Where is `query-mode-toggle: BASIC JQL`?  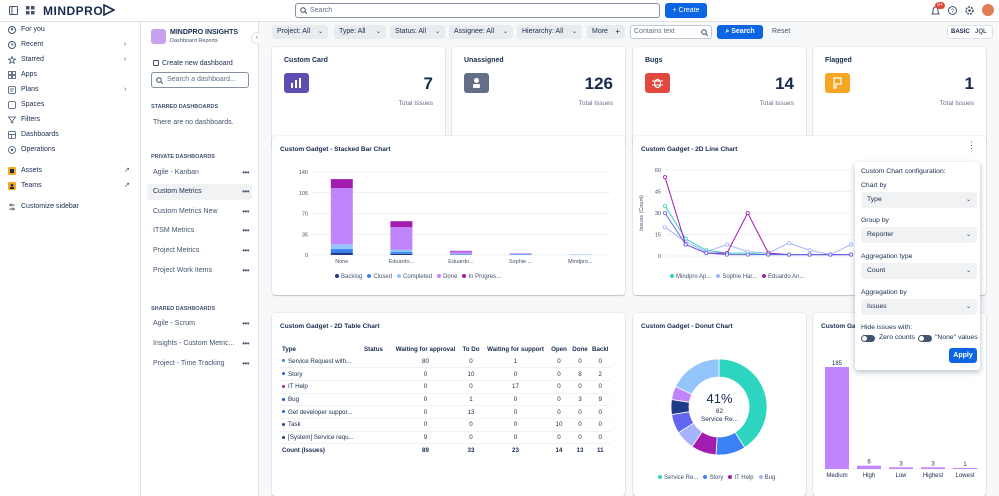 query-mode-toggle: BASIC JQL is located at coordinates (970, 32).